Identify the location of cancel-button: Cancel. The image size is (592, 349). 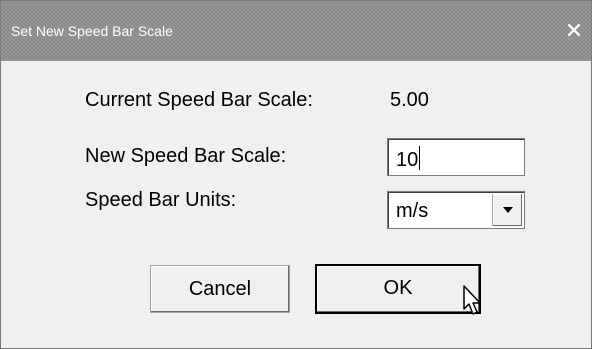
(220, 289).